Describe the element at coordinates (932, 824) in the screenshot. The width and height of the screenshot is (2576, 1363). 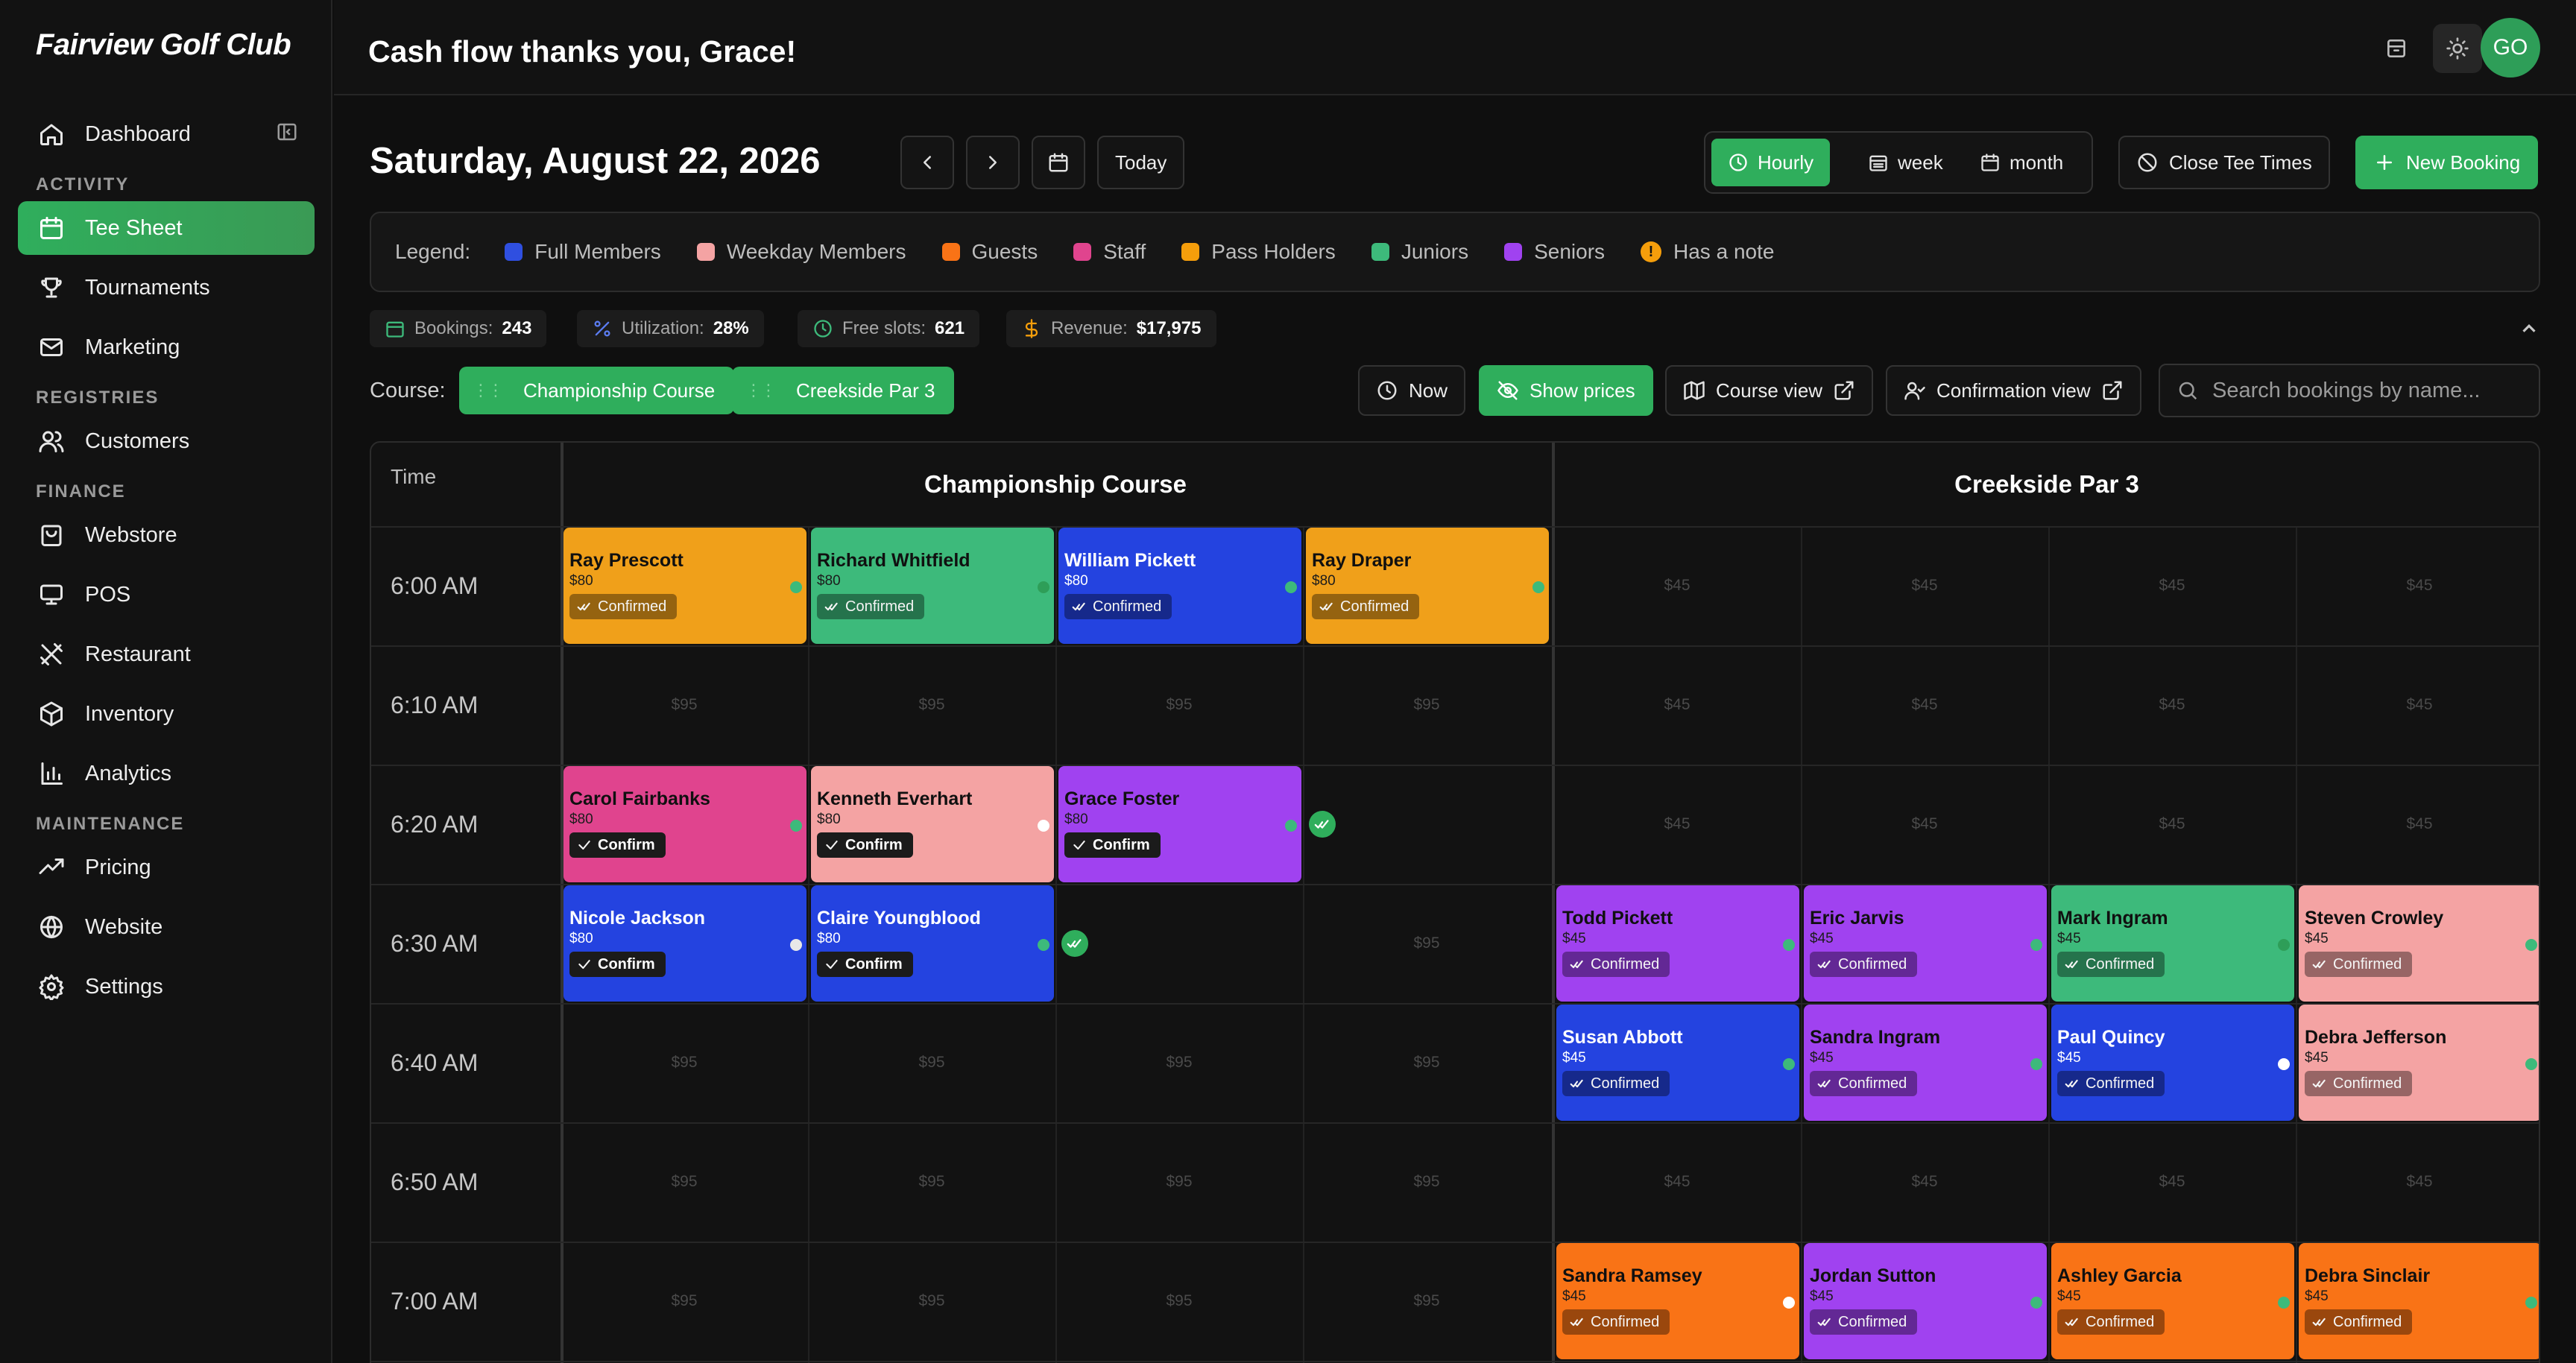
I see `booking-card: Kenneth Everhart $80 Confirm` at that location.